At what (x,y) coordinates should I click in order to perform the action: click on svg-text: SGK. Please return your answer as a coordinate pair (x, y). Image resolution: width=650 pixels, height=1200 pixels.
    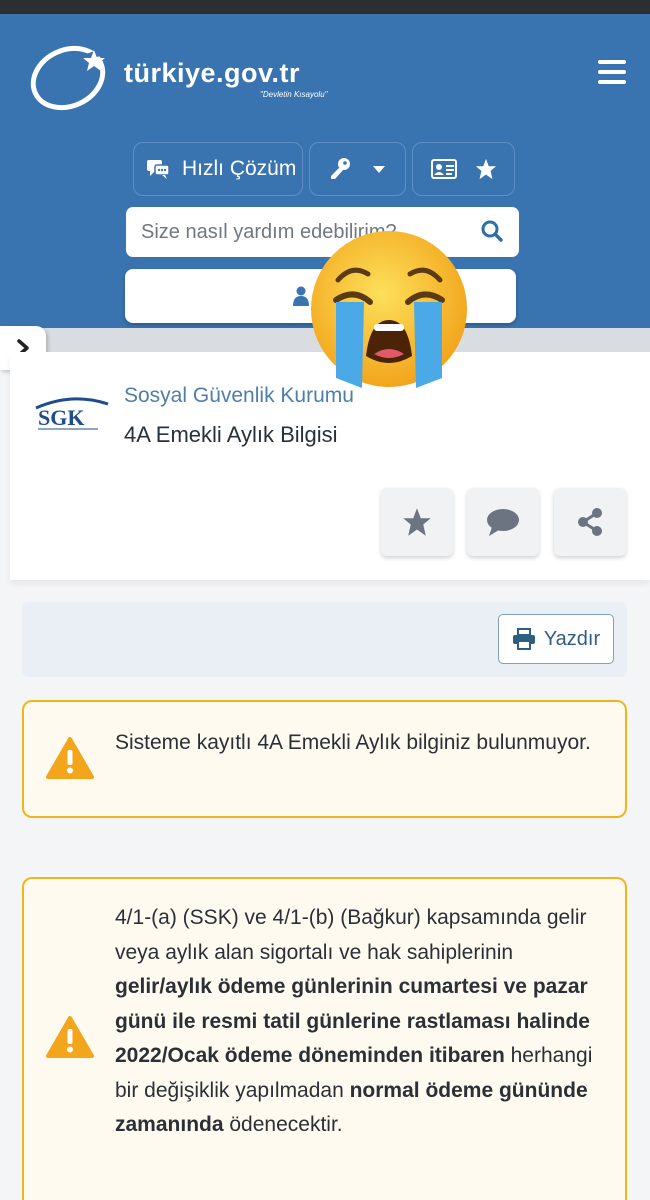
    Looking at the image, I should click on (61, 417).